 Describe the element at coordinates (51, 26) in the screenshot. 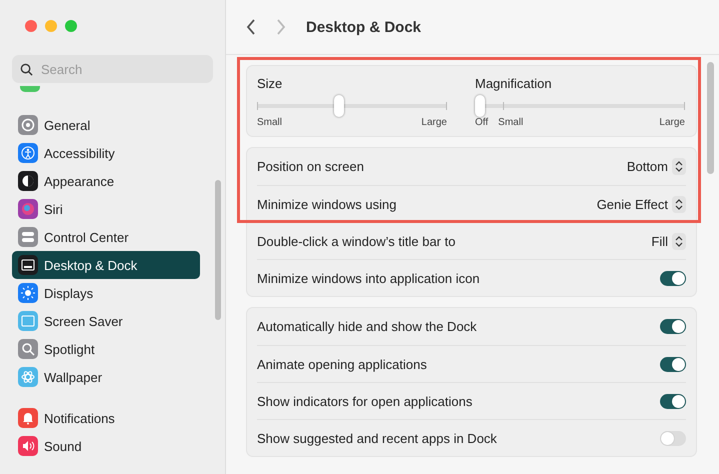

I see `minimize-button` at that location.